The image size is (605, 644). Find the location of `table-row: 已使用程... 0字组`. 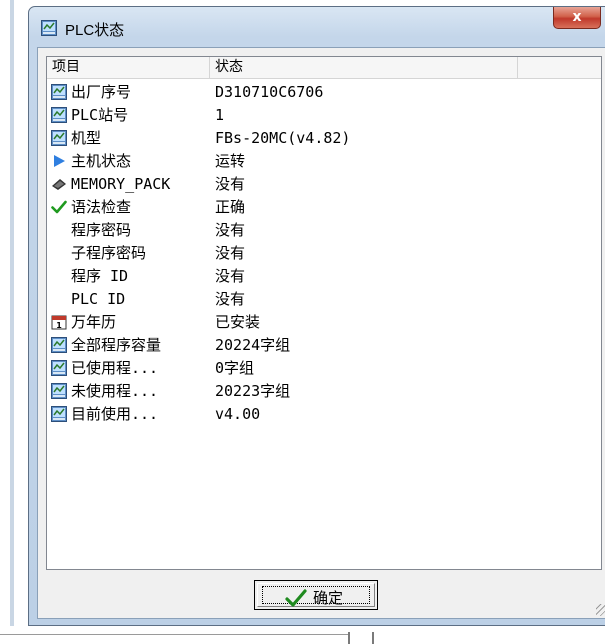

table-row: 已使用程... 0字组 is located at coordinates (324, 368).